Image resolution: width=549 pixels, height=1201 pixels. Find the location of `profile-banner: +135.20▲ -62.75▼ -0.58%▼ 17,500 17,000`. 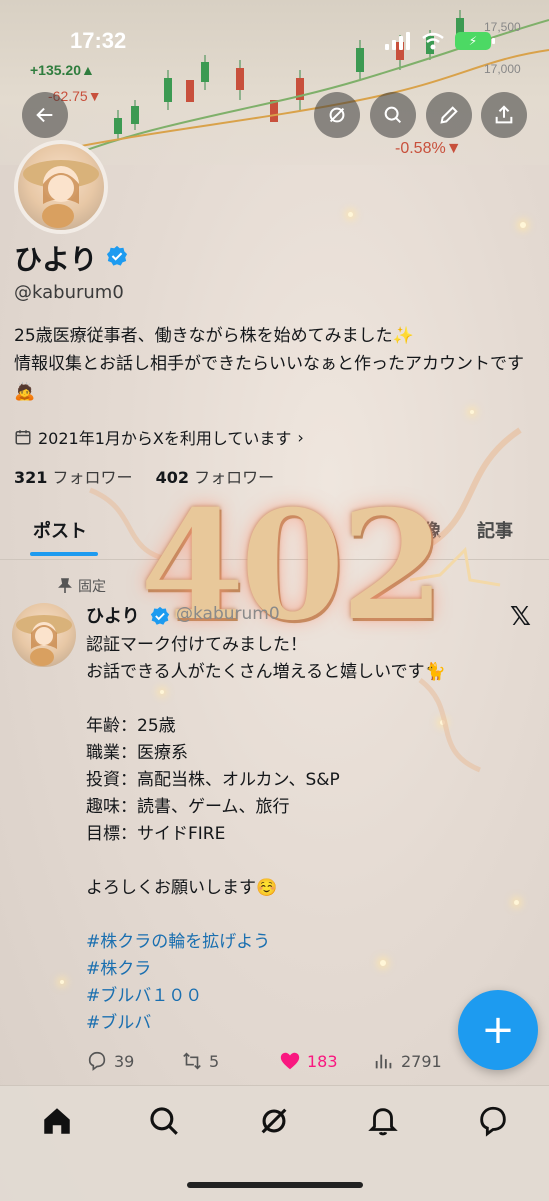

profile-banner: +135.20▲ -62.75▼ -0.58%▼ 17,500 17,000 is located at coordinates (274, 82).